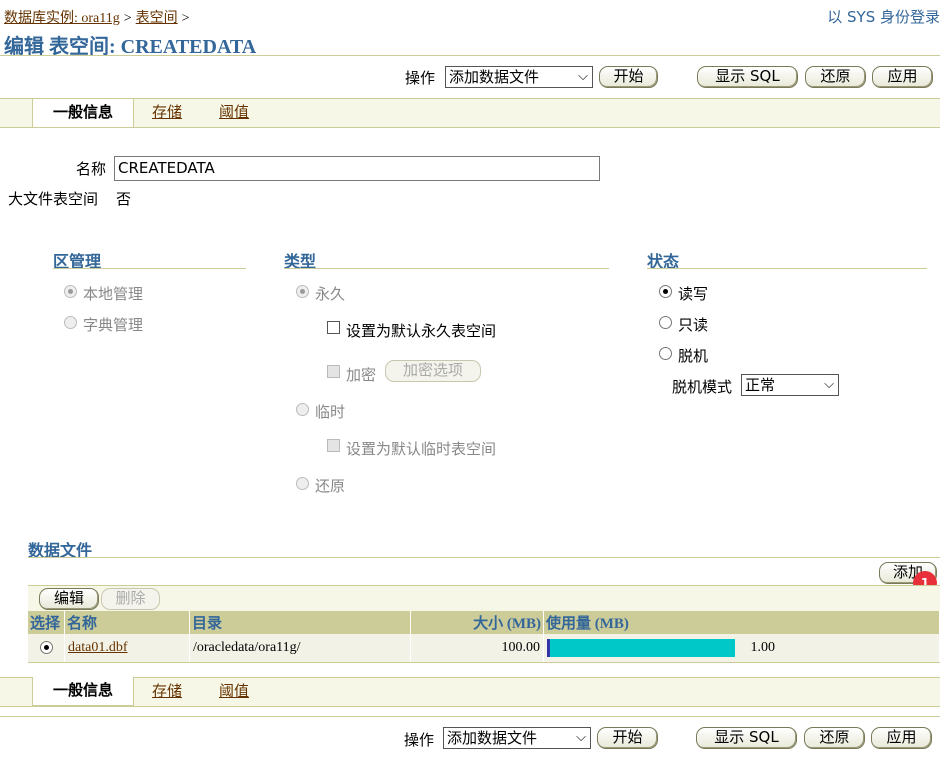 The width and height of the screenshot is (940, 770). Describe the element at coordinates (419, 740) in the screenshot. I see `bottom-action-label: 操作` at that location.